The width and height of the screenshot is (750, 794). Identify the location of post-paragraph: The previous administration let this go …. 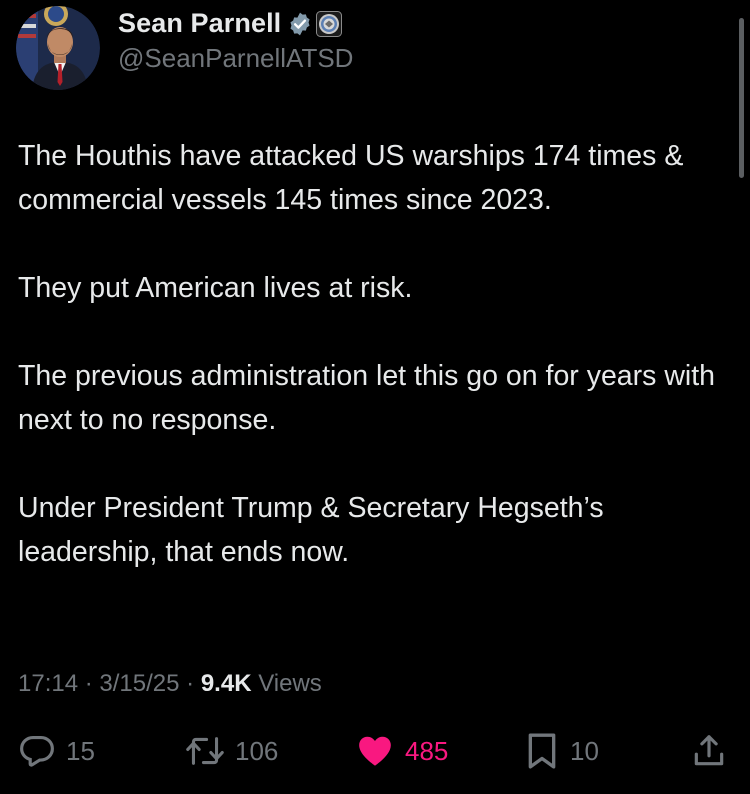
(370, 398).